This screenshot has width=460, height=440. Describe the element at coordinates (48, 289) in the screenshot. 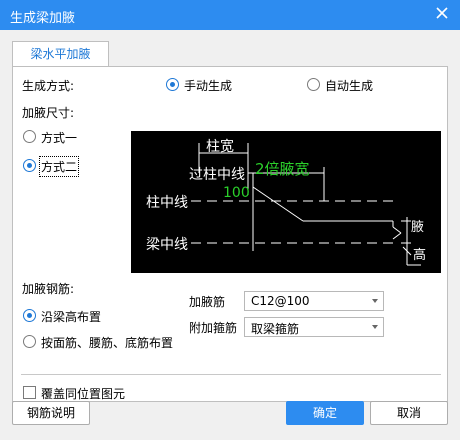

I see `haunch-rebar-label: 加腋钢筋:` at that location.